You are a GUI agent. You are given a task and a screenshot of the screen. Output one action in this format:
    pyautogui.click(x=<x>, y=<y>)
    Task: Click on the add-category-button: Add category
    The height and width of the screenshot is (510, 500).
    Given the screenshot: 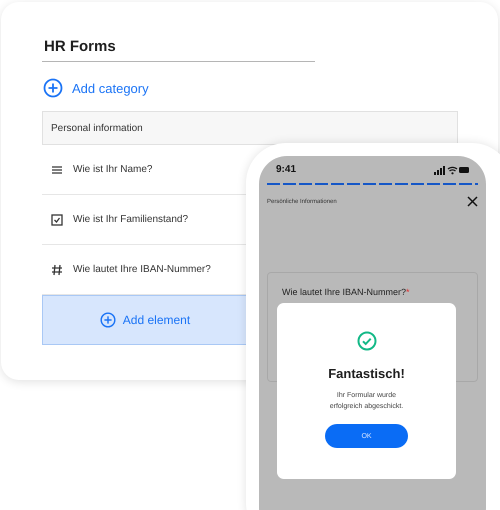 What is the action you would take?
    pyautogui.click(x=95, y=88)
    